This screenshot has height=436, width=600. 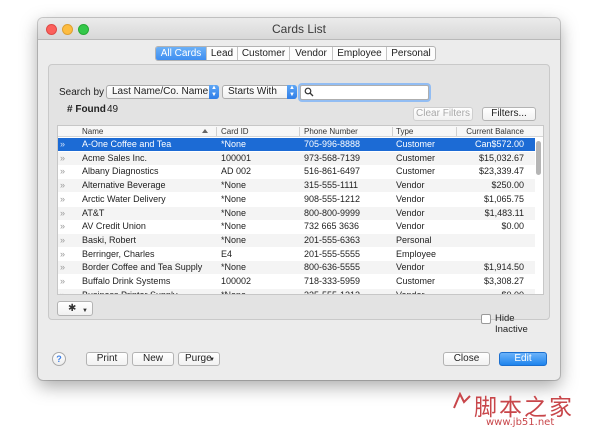 I want to click on tab-customer: Customer, so click(x=264, y=53).